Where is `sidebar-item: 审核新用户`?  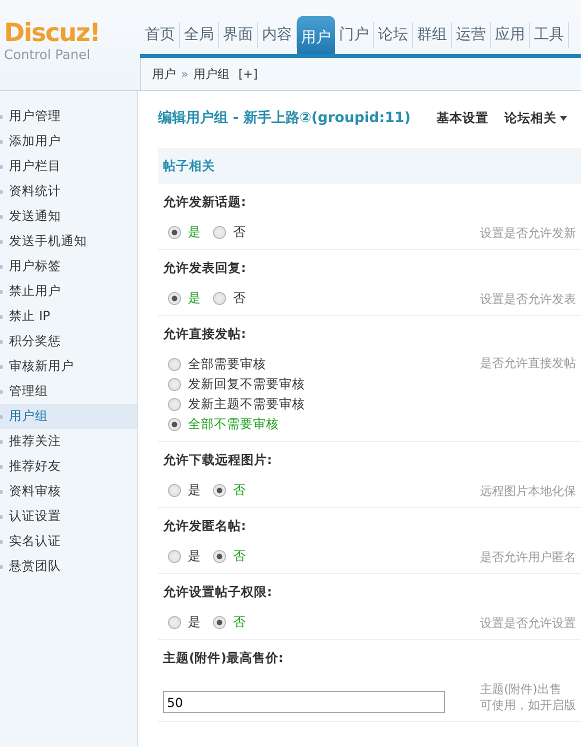
sidebar-item: 审核新用户 is located at coordinates (68, 366).